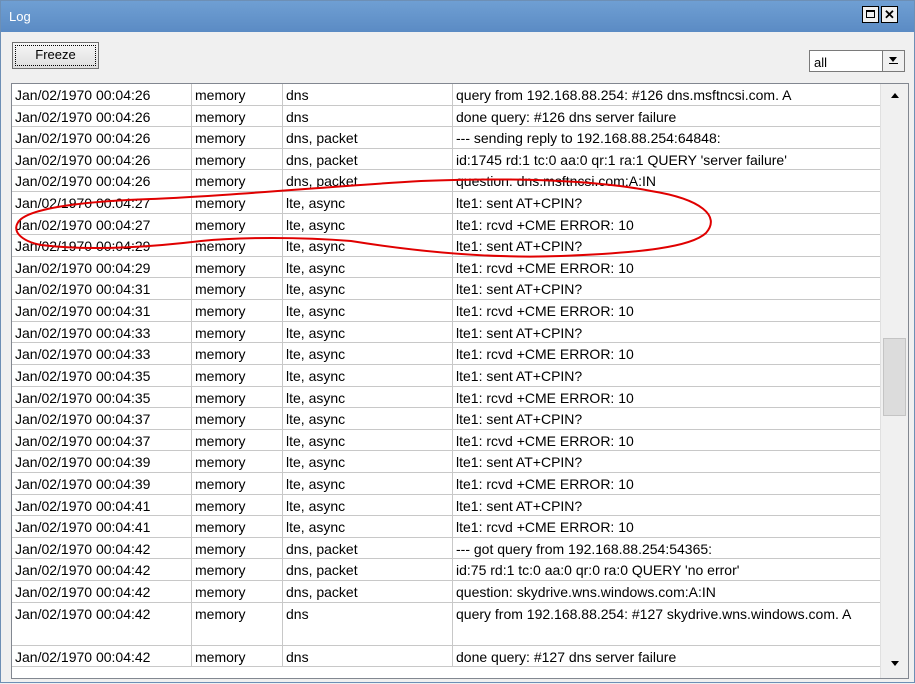  I want to click on close-button: ✕, so click(889, 14).